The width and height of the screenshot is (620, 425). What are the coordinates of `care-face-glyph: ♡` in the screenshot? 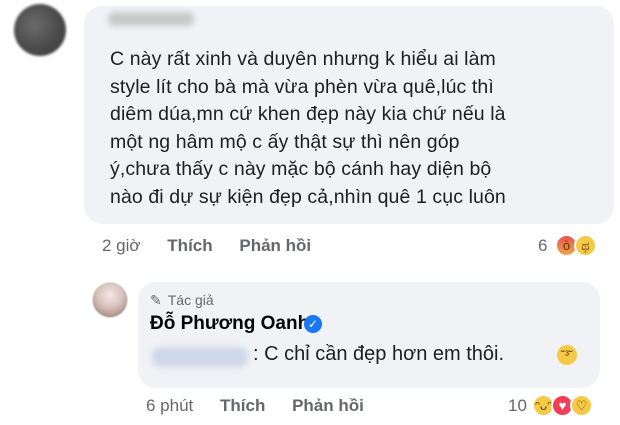 It's located at (581, 405).